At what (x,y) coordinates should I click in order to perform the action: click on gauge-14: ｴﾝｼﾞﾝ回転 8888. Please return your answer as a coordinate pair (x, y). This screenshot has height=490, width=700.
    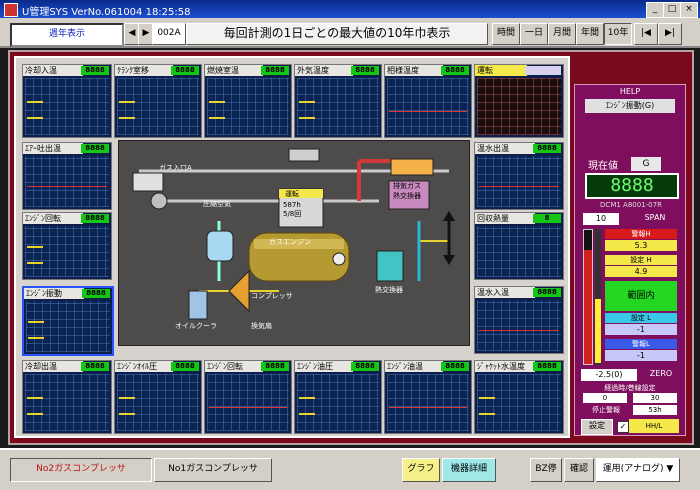
    Looking at the image, I should click on (248, 397).